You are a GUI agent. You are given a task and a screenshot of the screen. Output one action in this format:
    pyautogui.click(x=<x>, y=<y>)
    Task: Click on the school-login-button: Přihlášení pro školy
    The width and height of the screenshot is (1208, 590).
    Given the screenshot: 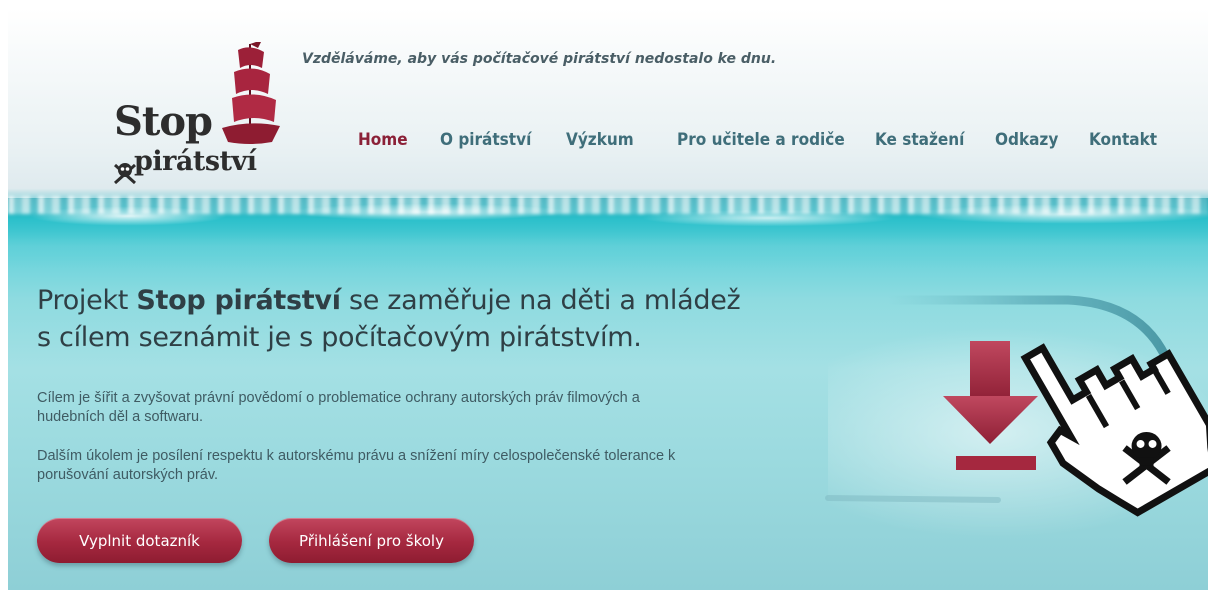 What is the action you would take?
    pyautogui.click(x=371, y=540)
    